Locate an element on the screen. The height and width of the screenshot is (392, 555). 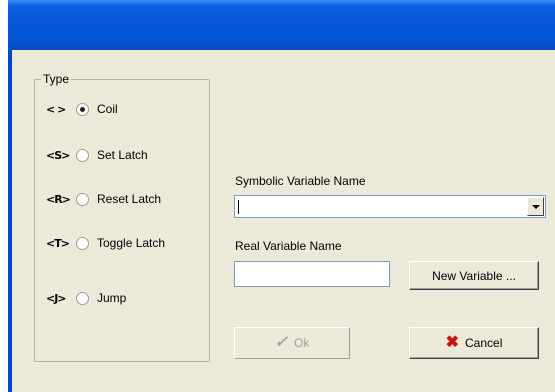
cancel-button-label: Cancel is located at coordinates (484, 343).